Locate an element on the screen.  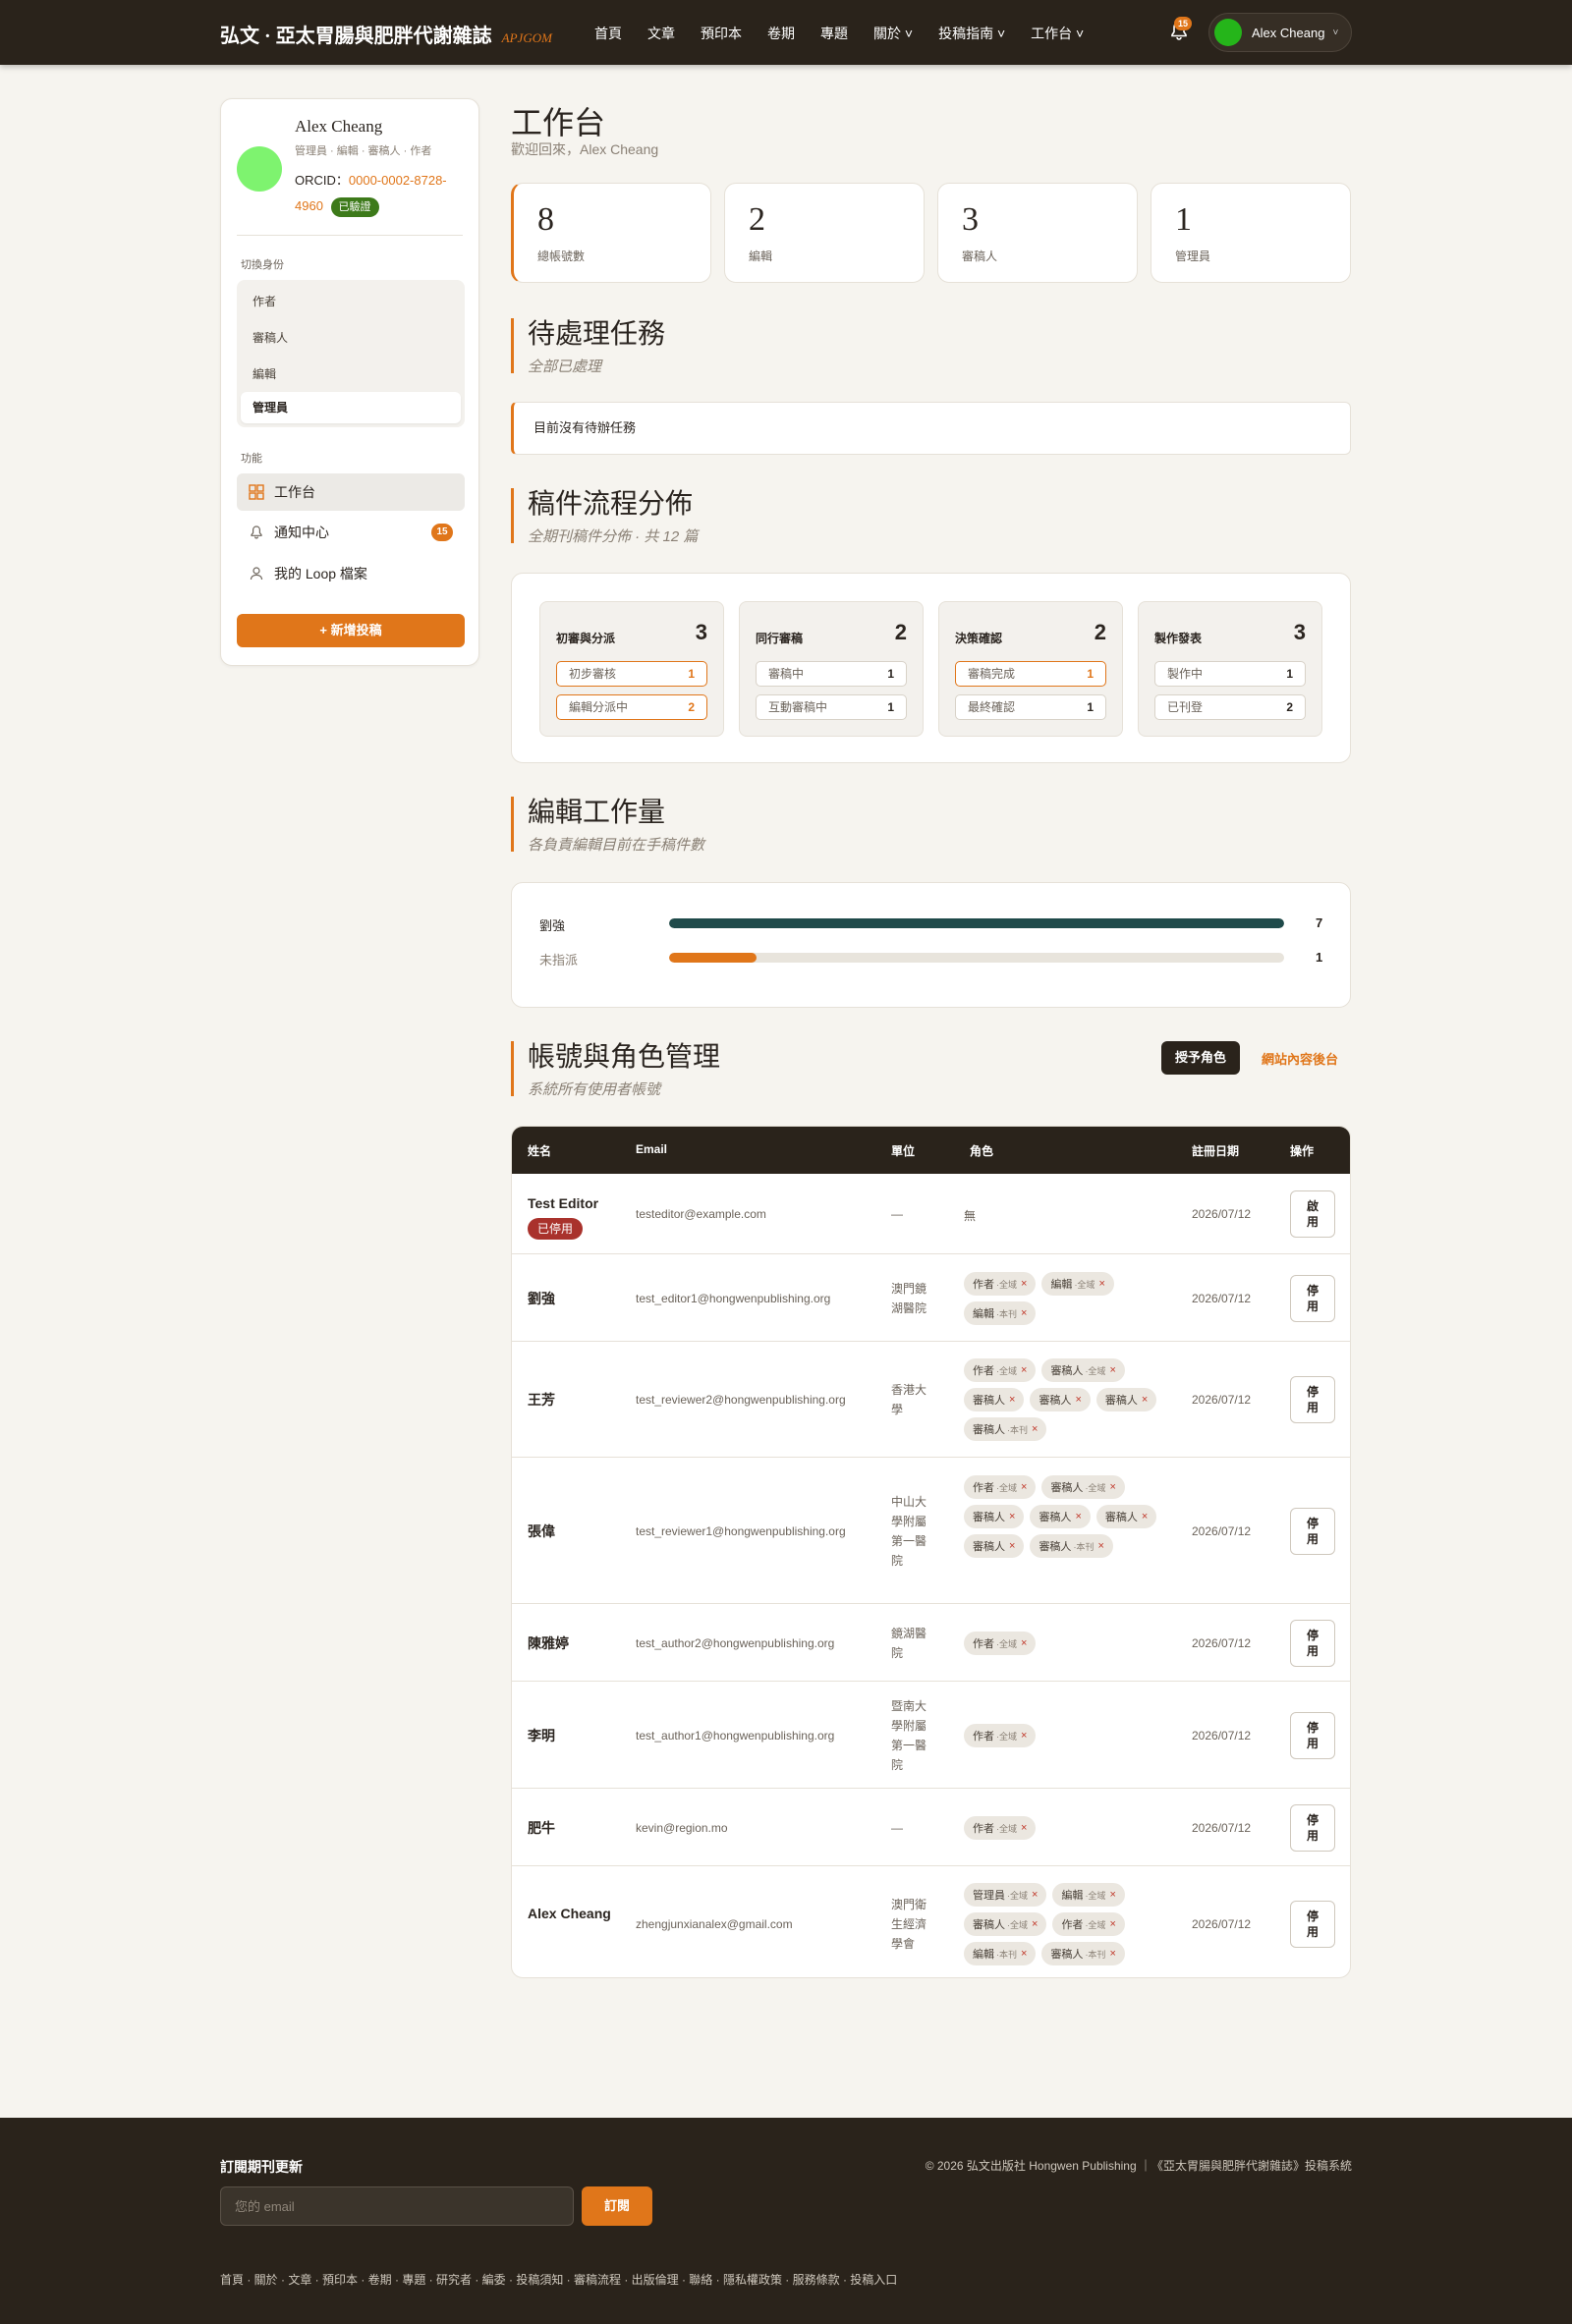
role-name: 編輯 is located at coordinates (1073, 1896).